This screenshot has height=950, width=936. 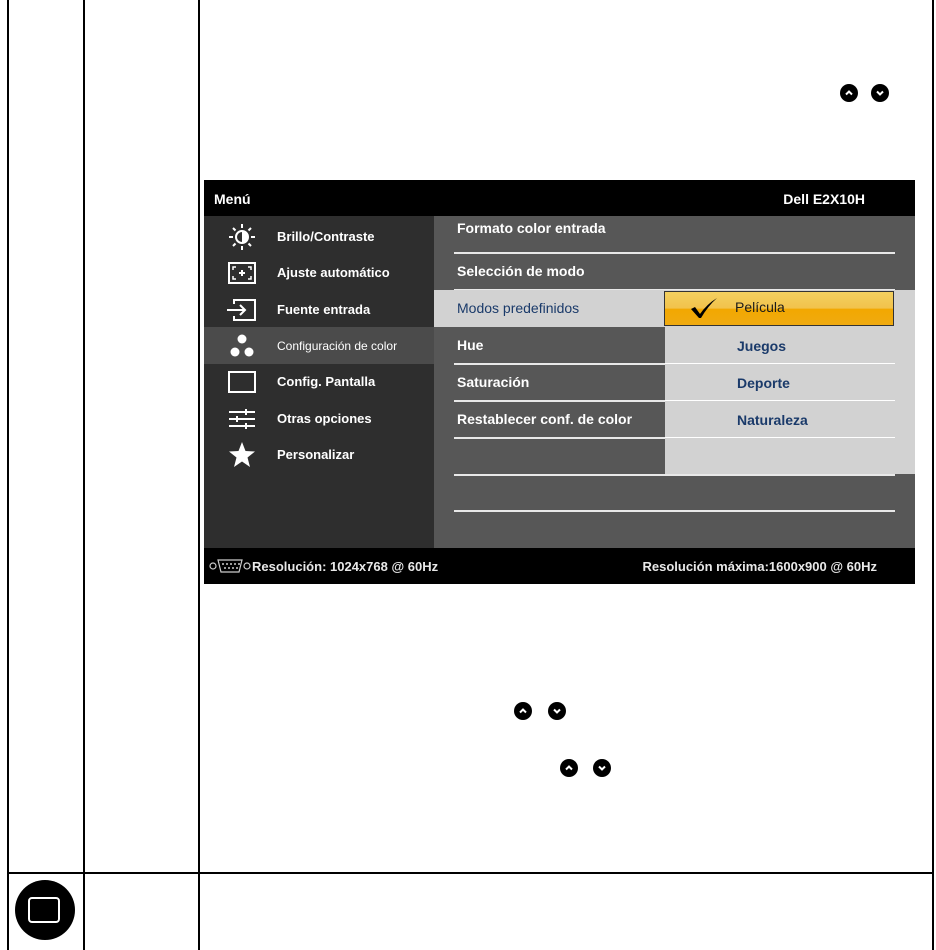 I want to click on row-label: Hue, so click(x=470, y=345).